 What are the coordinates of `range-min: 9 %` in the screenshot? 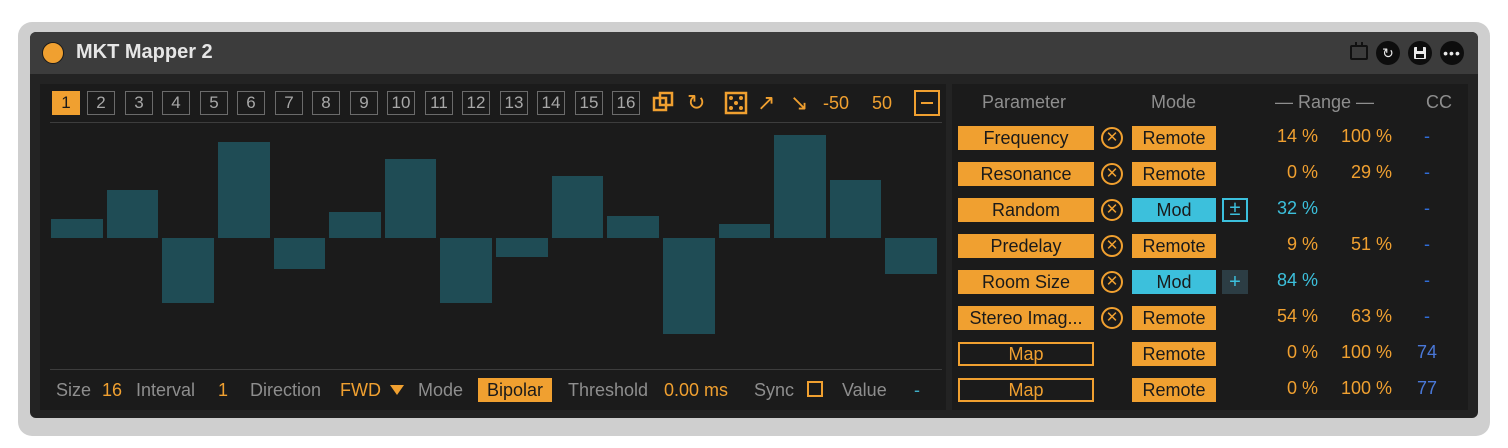 It's located at (1278, 244).